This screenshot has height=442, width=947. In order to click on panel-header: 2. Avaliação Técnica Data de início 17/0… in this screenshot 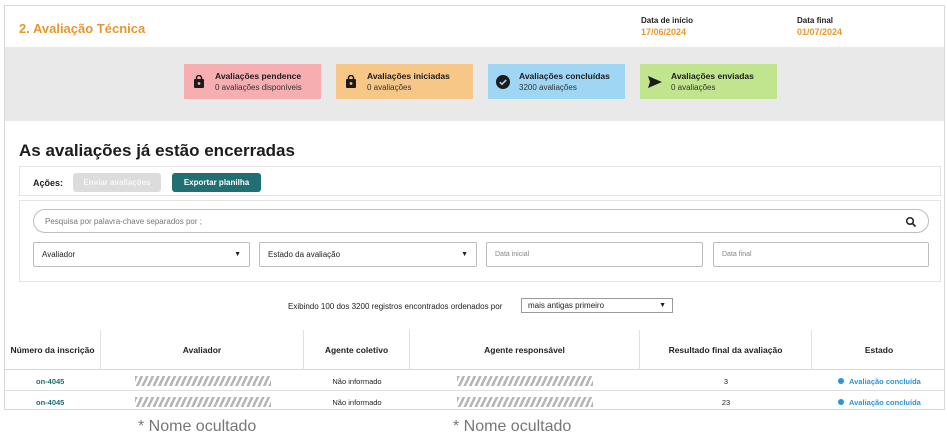, I will do `click(474, 26)`.